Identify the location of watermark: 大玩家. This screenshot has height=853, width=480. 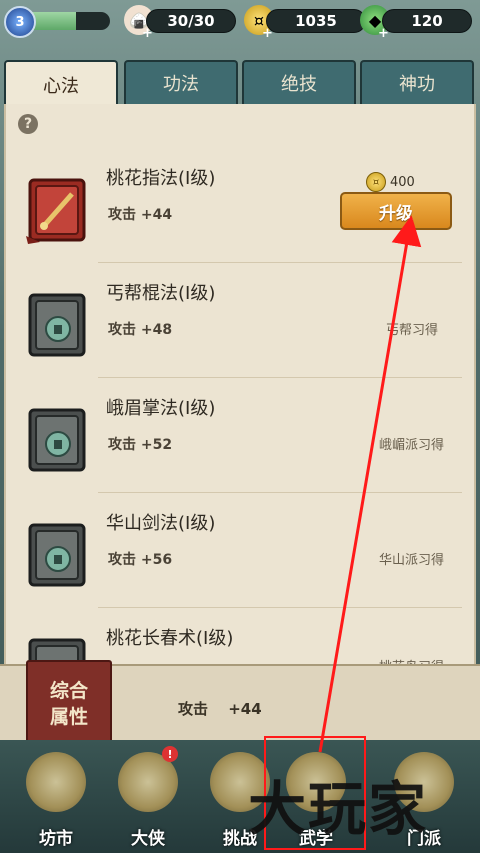
(338, 804).